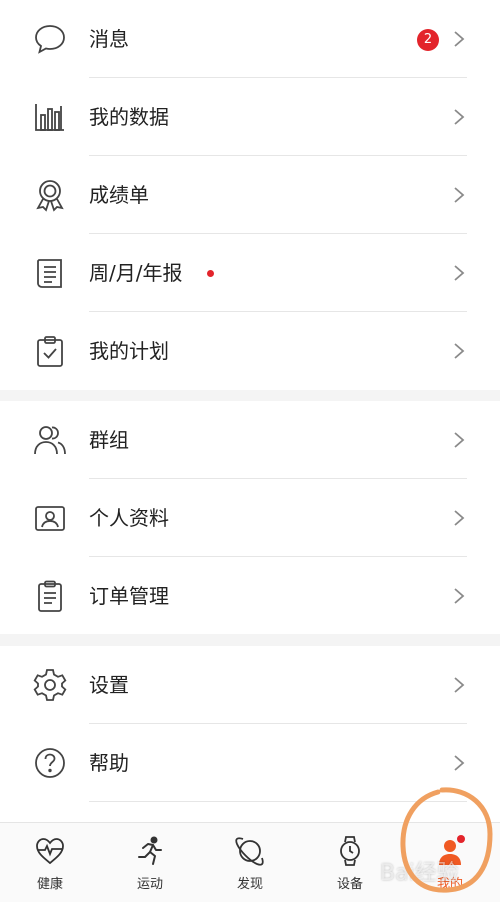 The image size is (500, 902). Describe the element at coordinates (250, 440) in the screenshot. I see `menu-item-groups: 群组` at that location.